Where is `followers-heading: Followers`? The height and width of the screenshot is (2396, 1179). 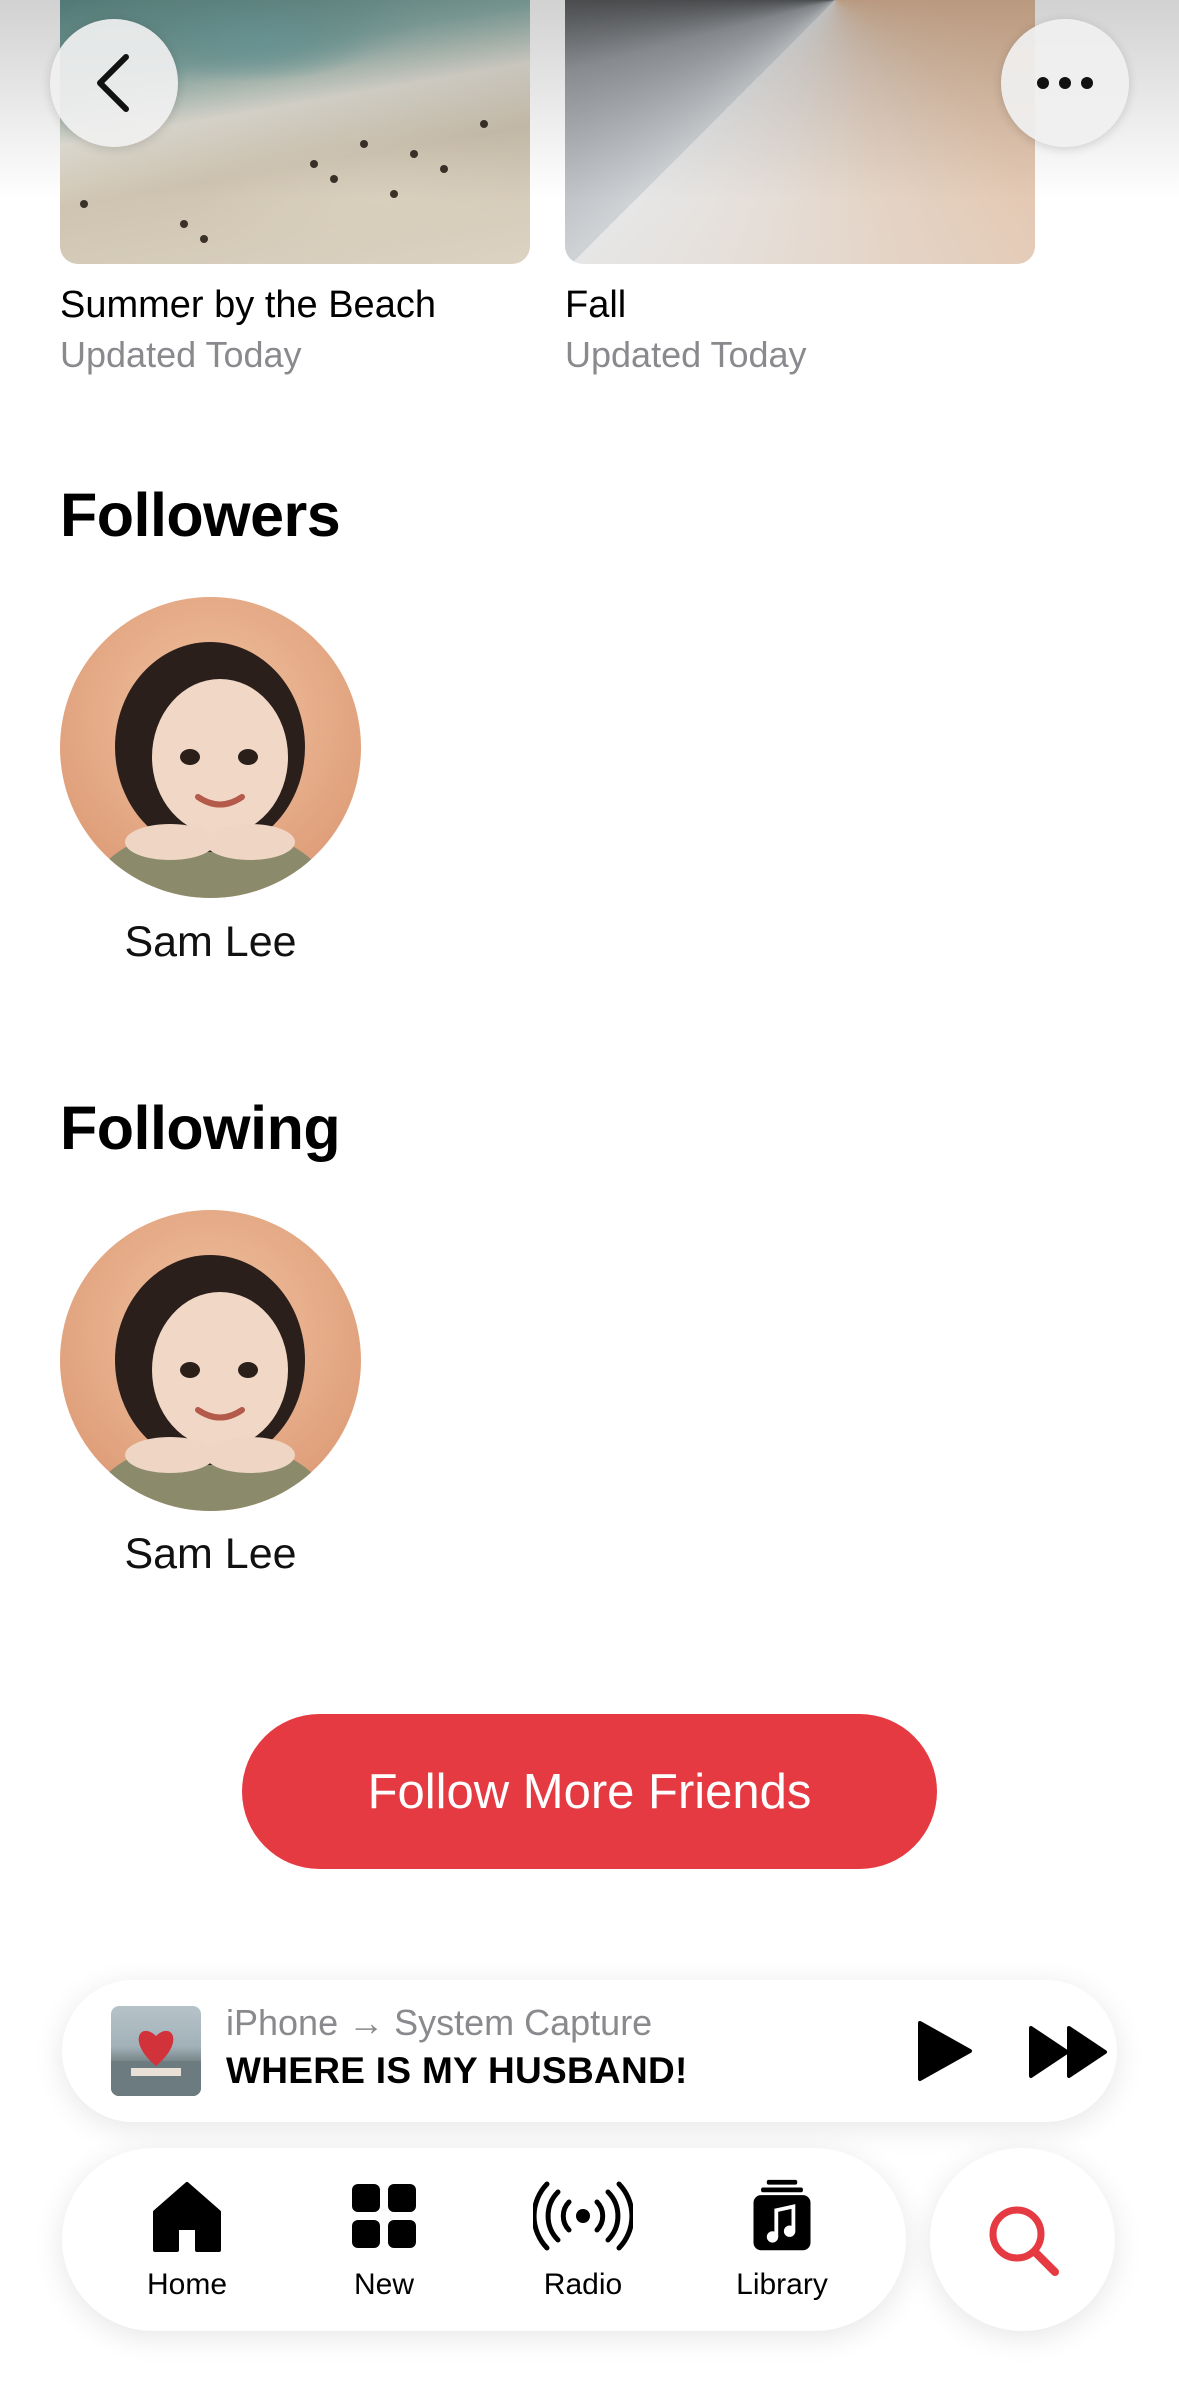 followers-heading: Followers is located at coordinates (200, 515).